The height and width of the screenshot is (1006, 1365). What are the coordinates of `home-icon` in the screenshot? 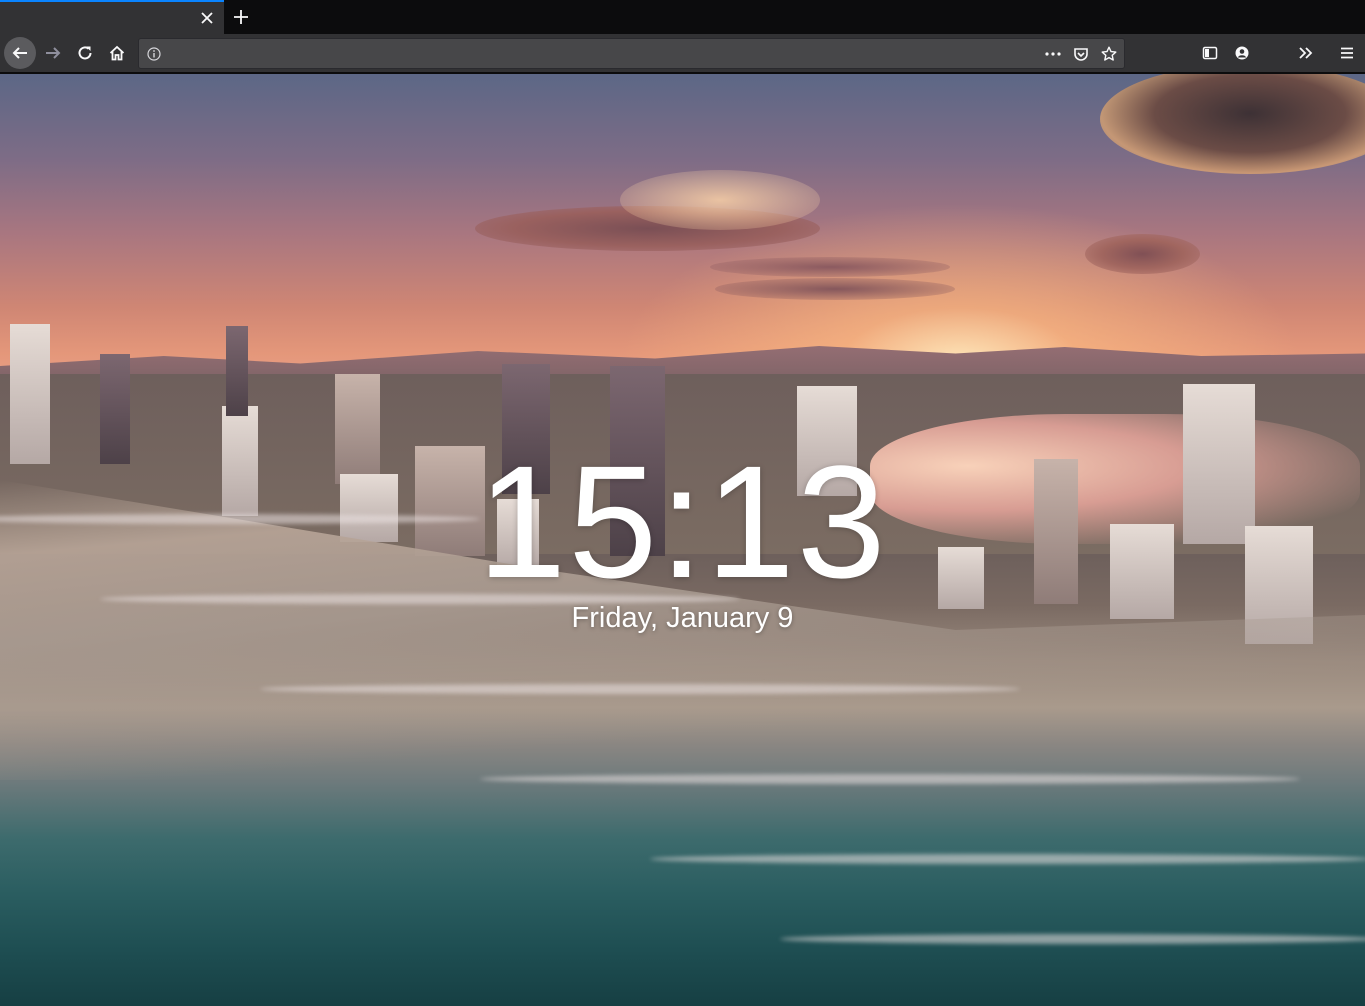 It's located at (117, 53).